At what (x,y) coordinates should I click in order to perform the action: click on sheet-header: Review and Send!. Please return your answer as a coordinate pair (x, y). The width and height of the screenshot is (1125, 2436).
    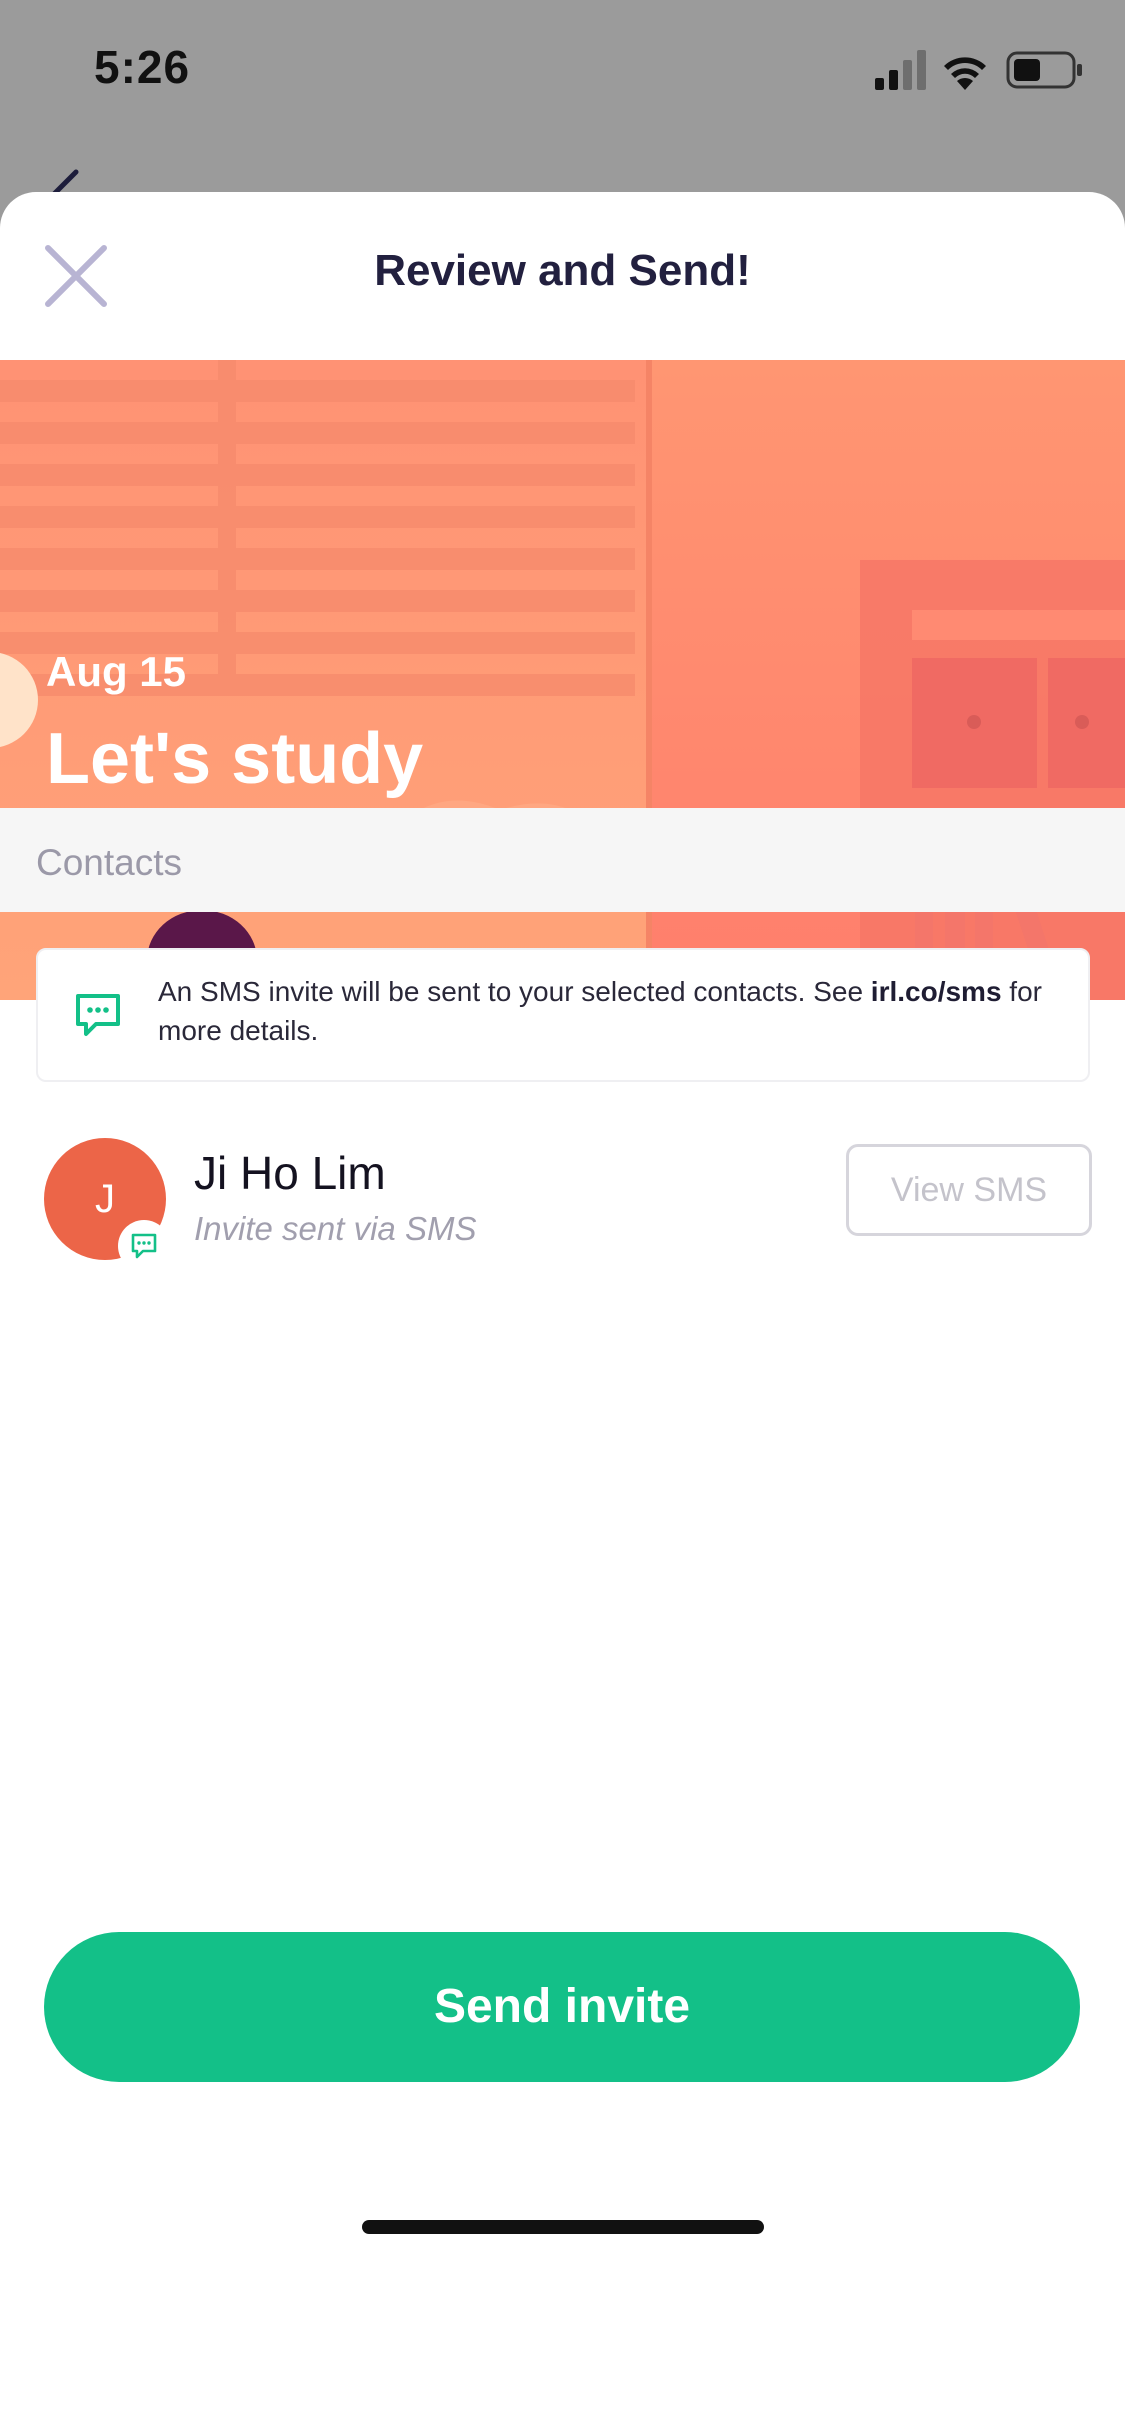
    Looking at the image, I should click on (562, 276).